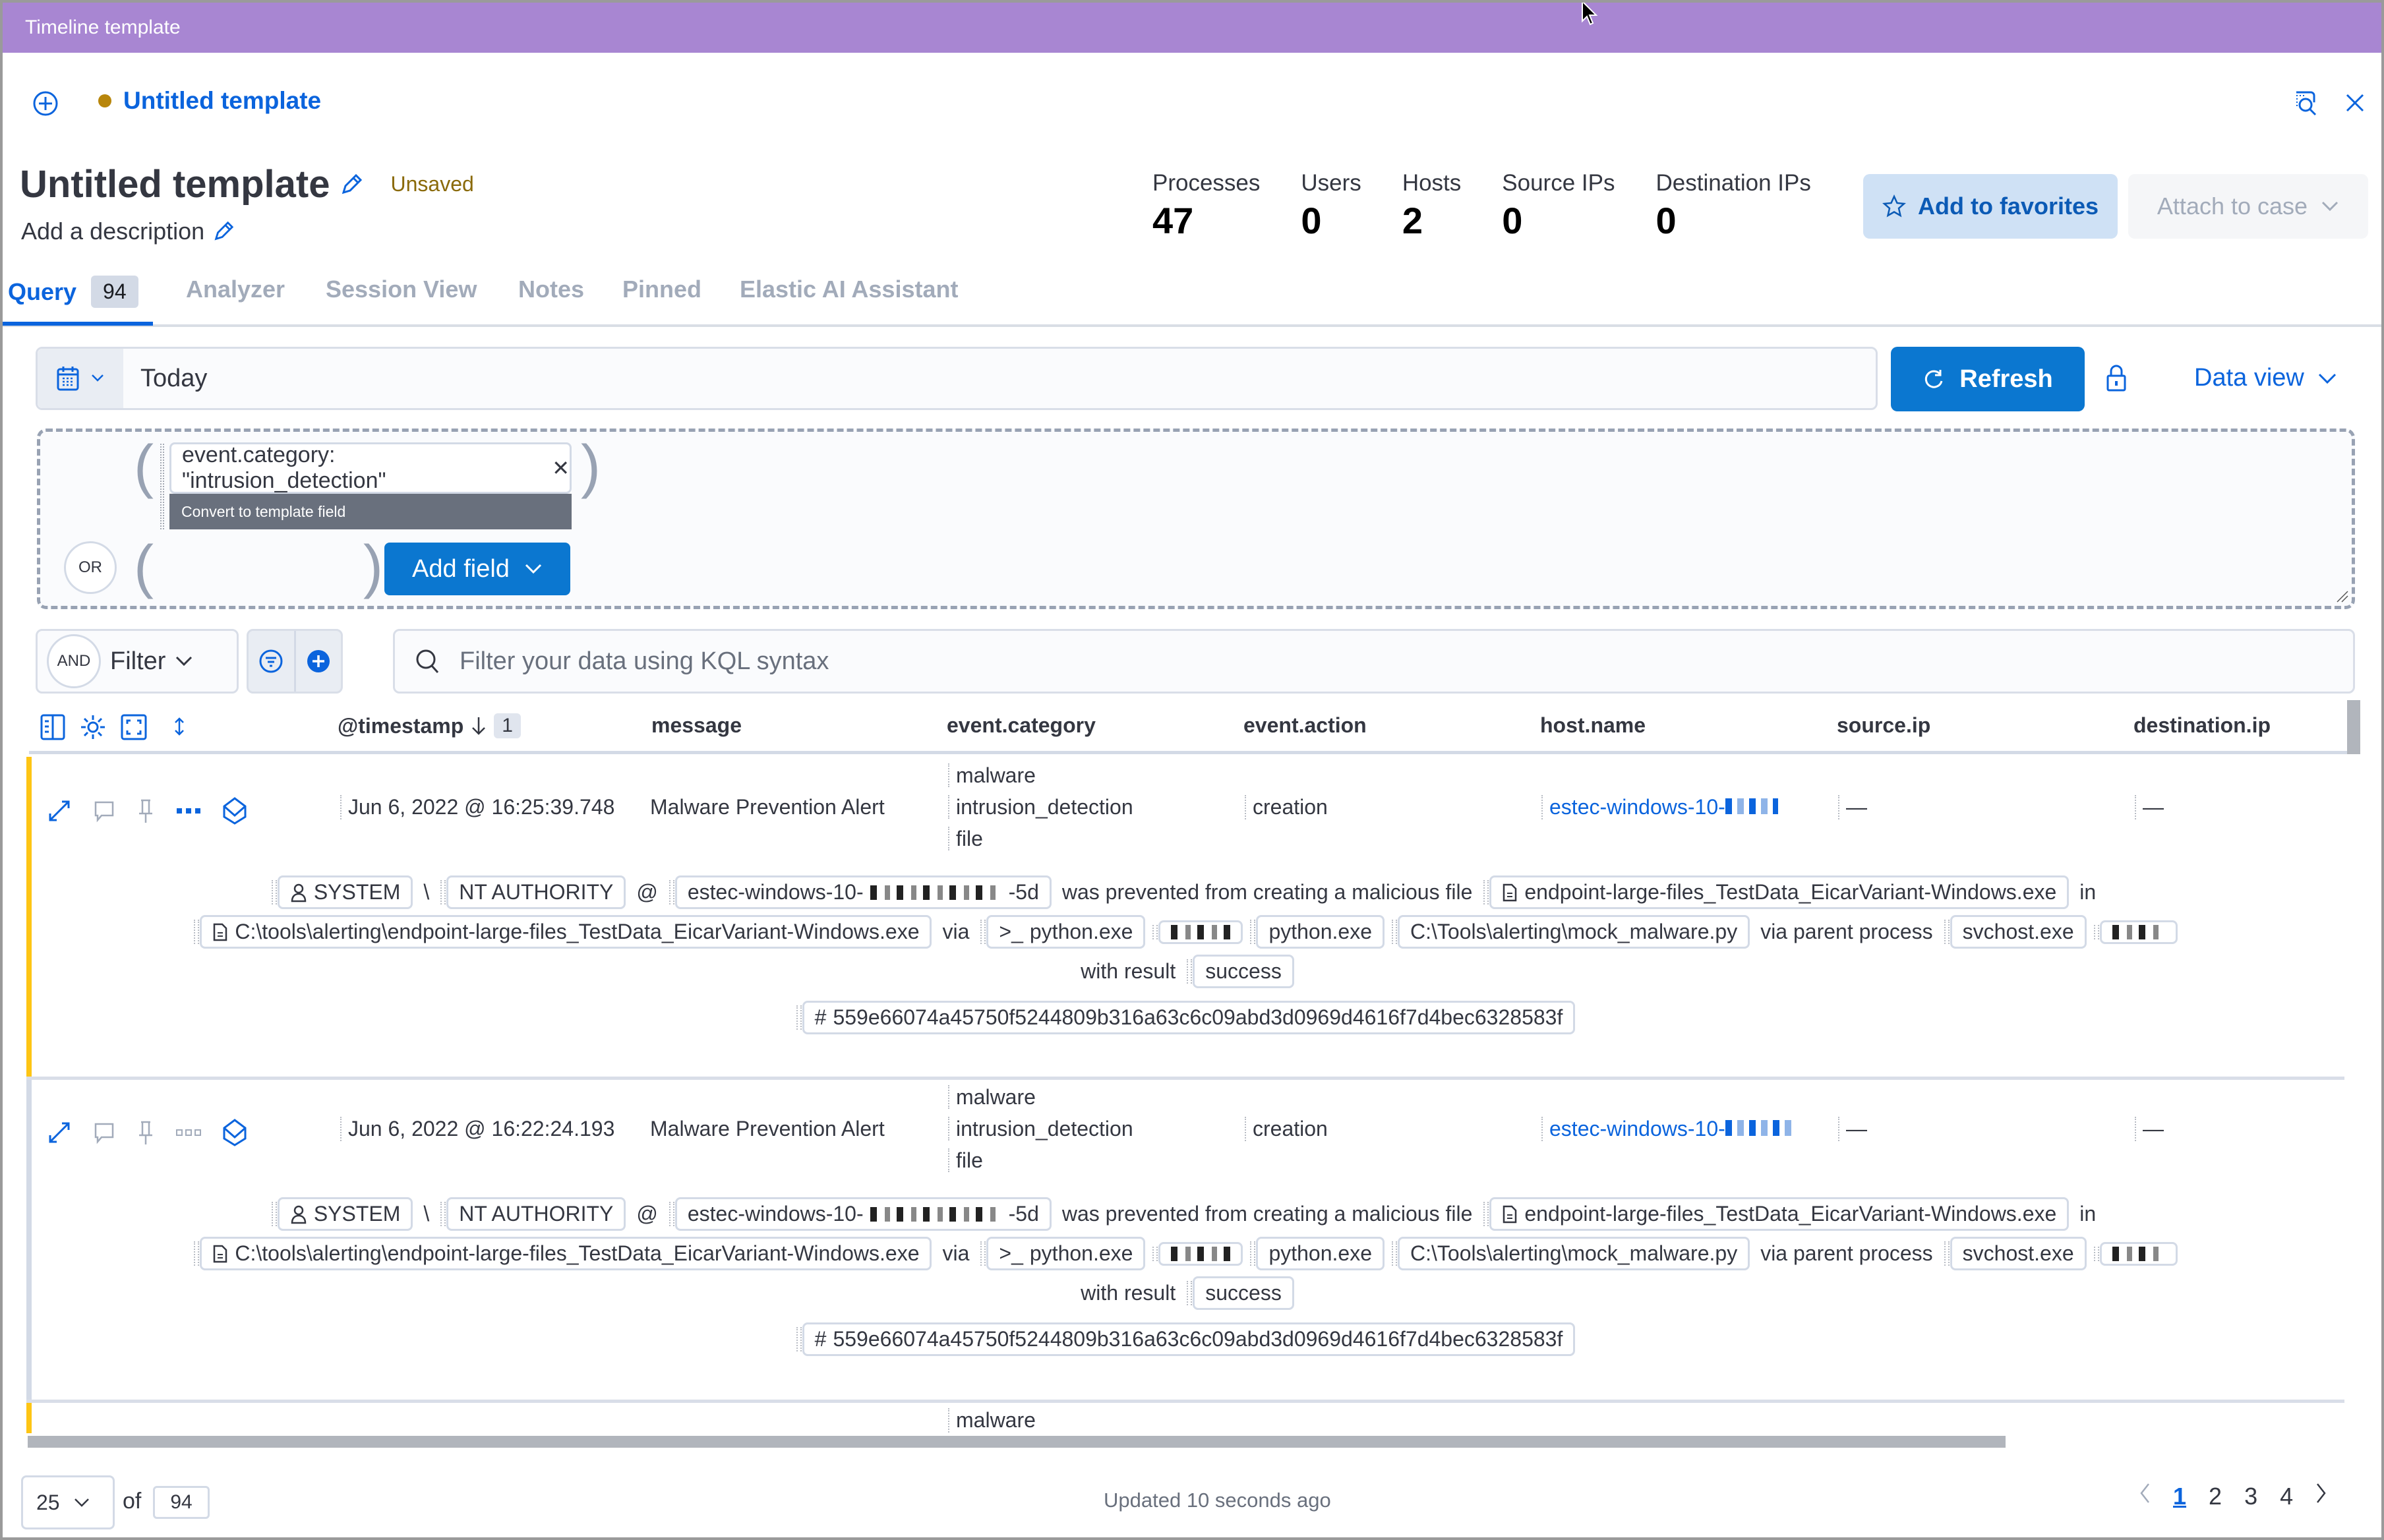 The width and height of the screenshot is (2384, 1540). Describe the element at coordinates (53, 729) in the screenshot. I see `fields-browser-button` at that location.